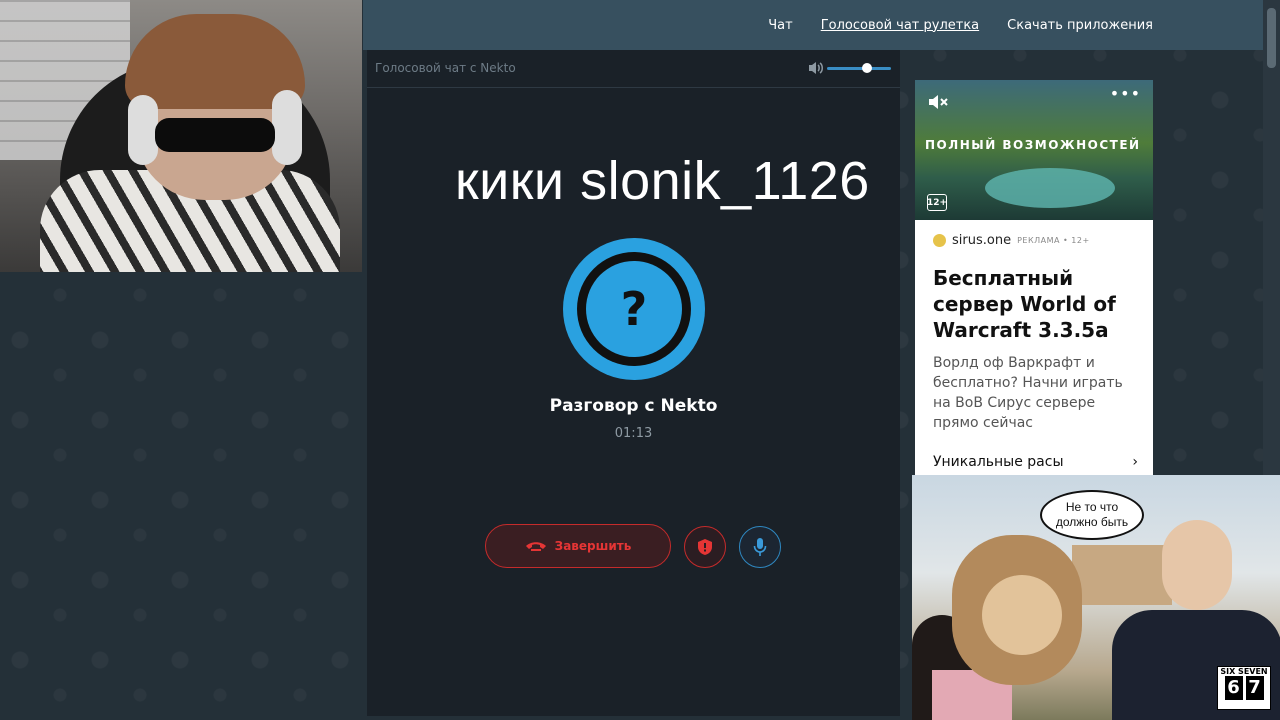  Describe the element at coordinates (143, 130) in the screenshot. I see `headphone-left` at that location.